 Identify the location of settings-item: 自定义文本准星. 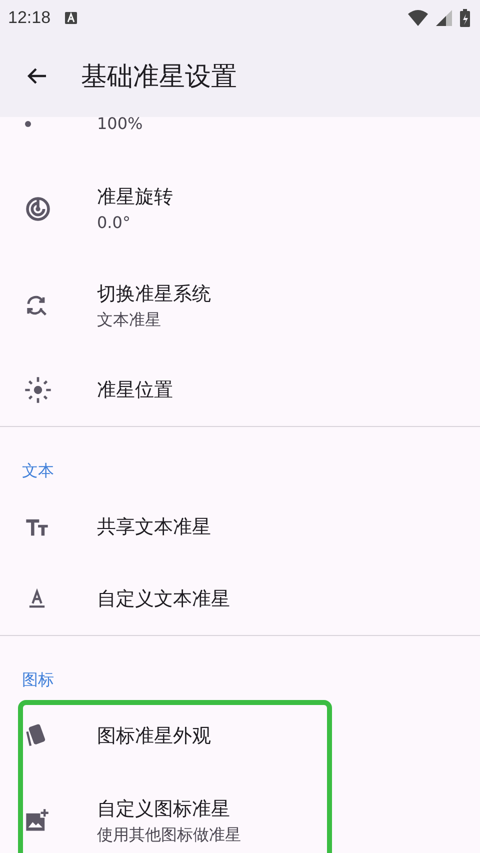
(240, 599).